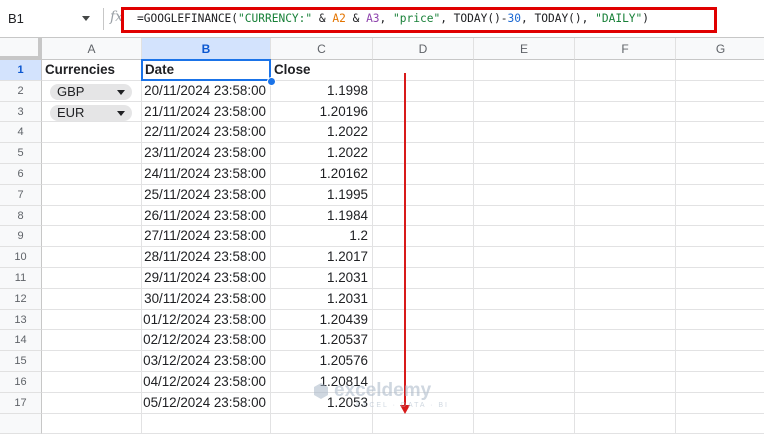 The width and height of the screenshot is (764, 434). What do you see at coordinates (21, 299) in the screenshot?
I see `row-header: 12` at bounding box center [21, 299].